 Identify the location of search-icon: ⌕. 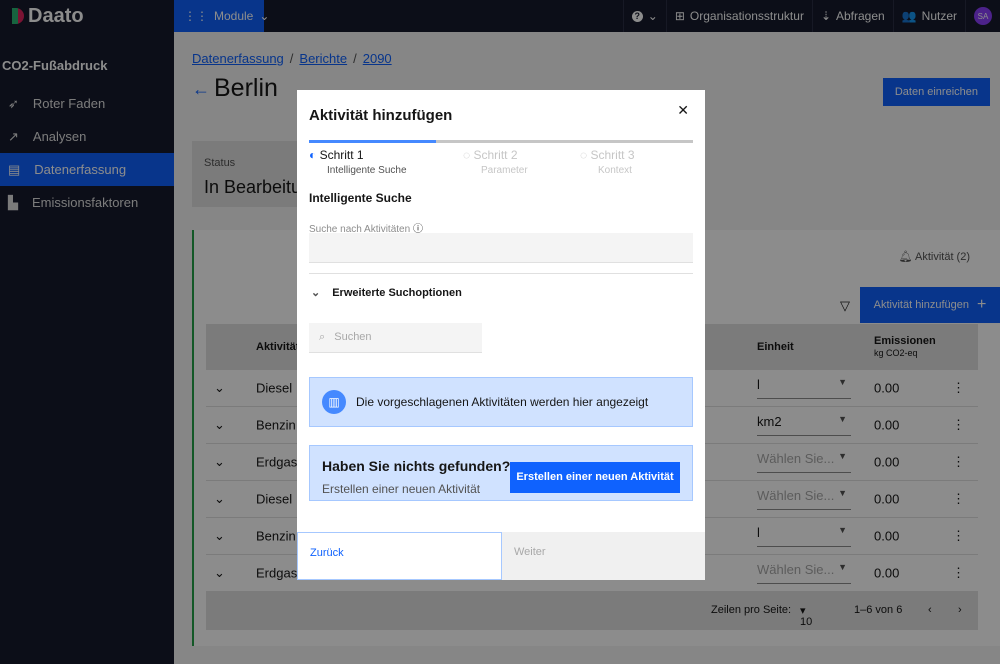
(322, 337).